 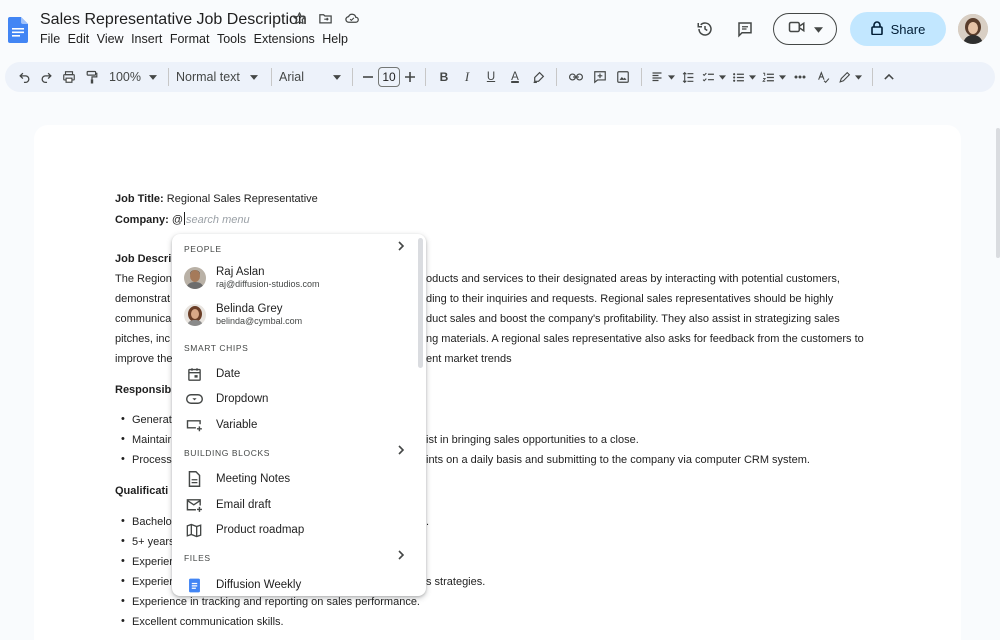 What do you see at coordinates (194, 425) in the screenshot?
I see `variable-icon` at bounding box center [194, 425].